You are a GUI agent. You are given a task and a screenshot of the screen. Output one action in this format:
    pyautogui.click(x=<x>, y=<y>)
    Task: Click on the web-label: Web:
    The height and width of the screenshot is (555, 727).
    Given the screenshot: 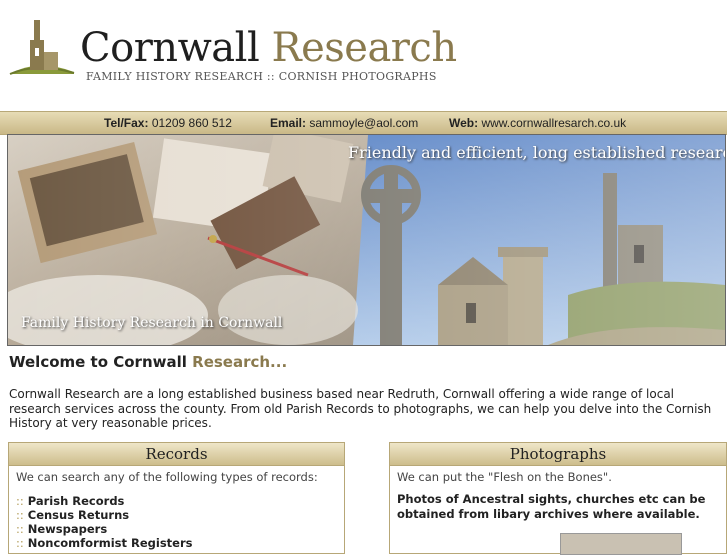 What is the action you would take?
    pyautogui.click(x=464, y=123)
    